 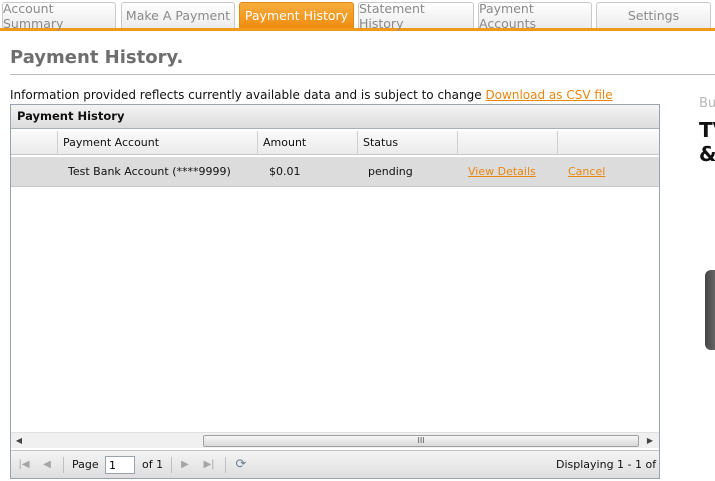 I want to click on column-header-blank, so click(x=34, y=143).